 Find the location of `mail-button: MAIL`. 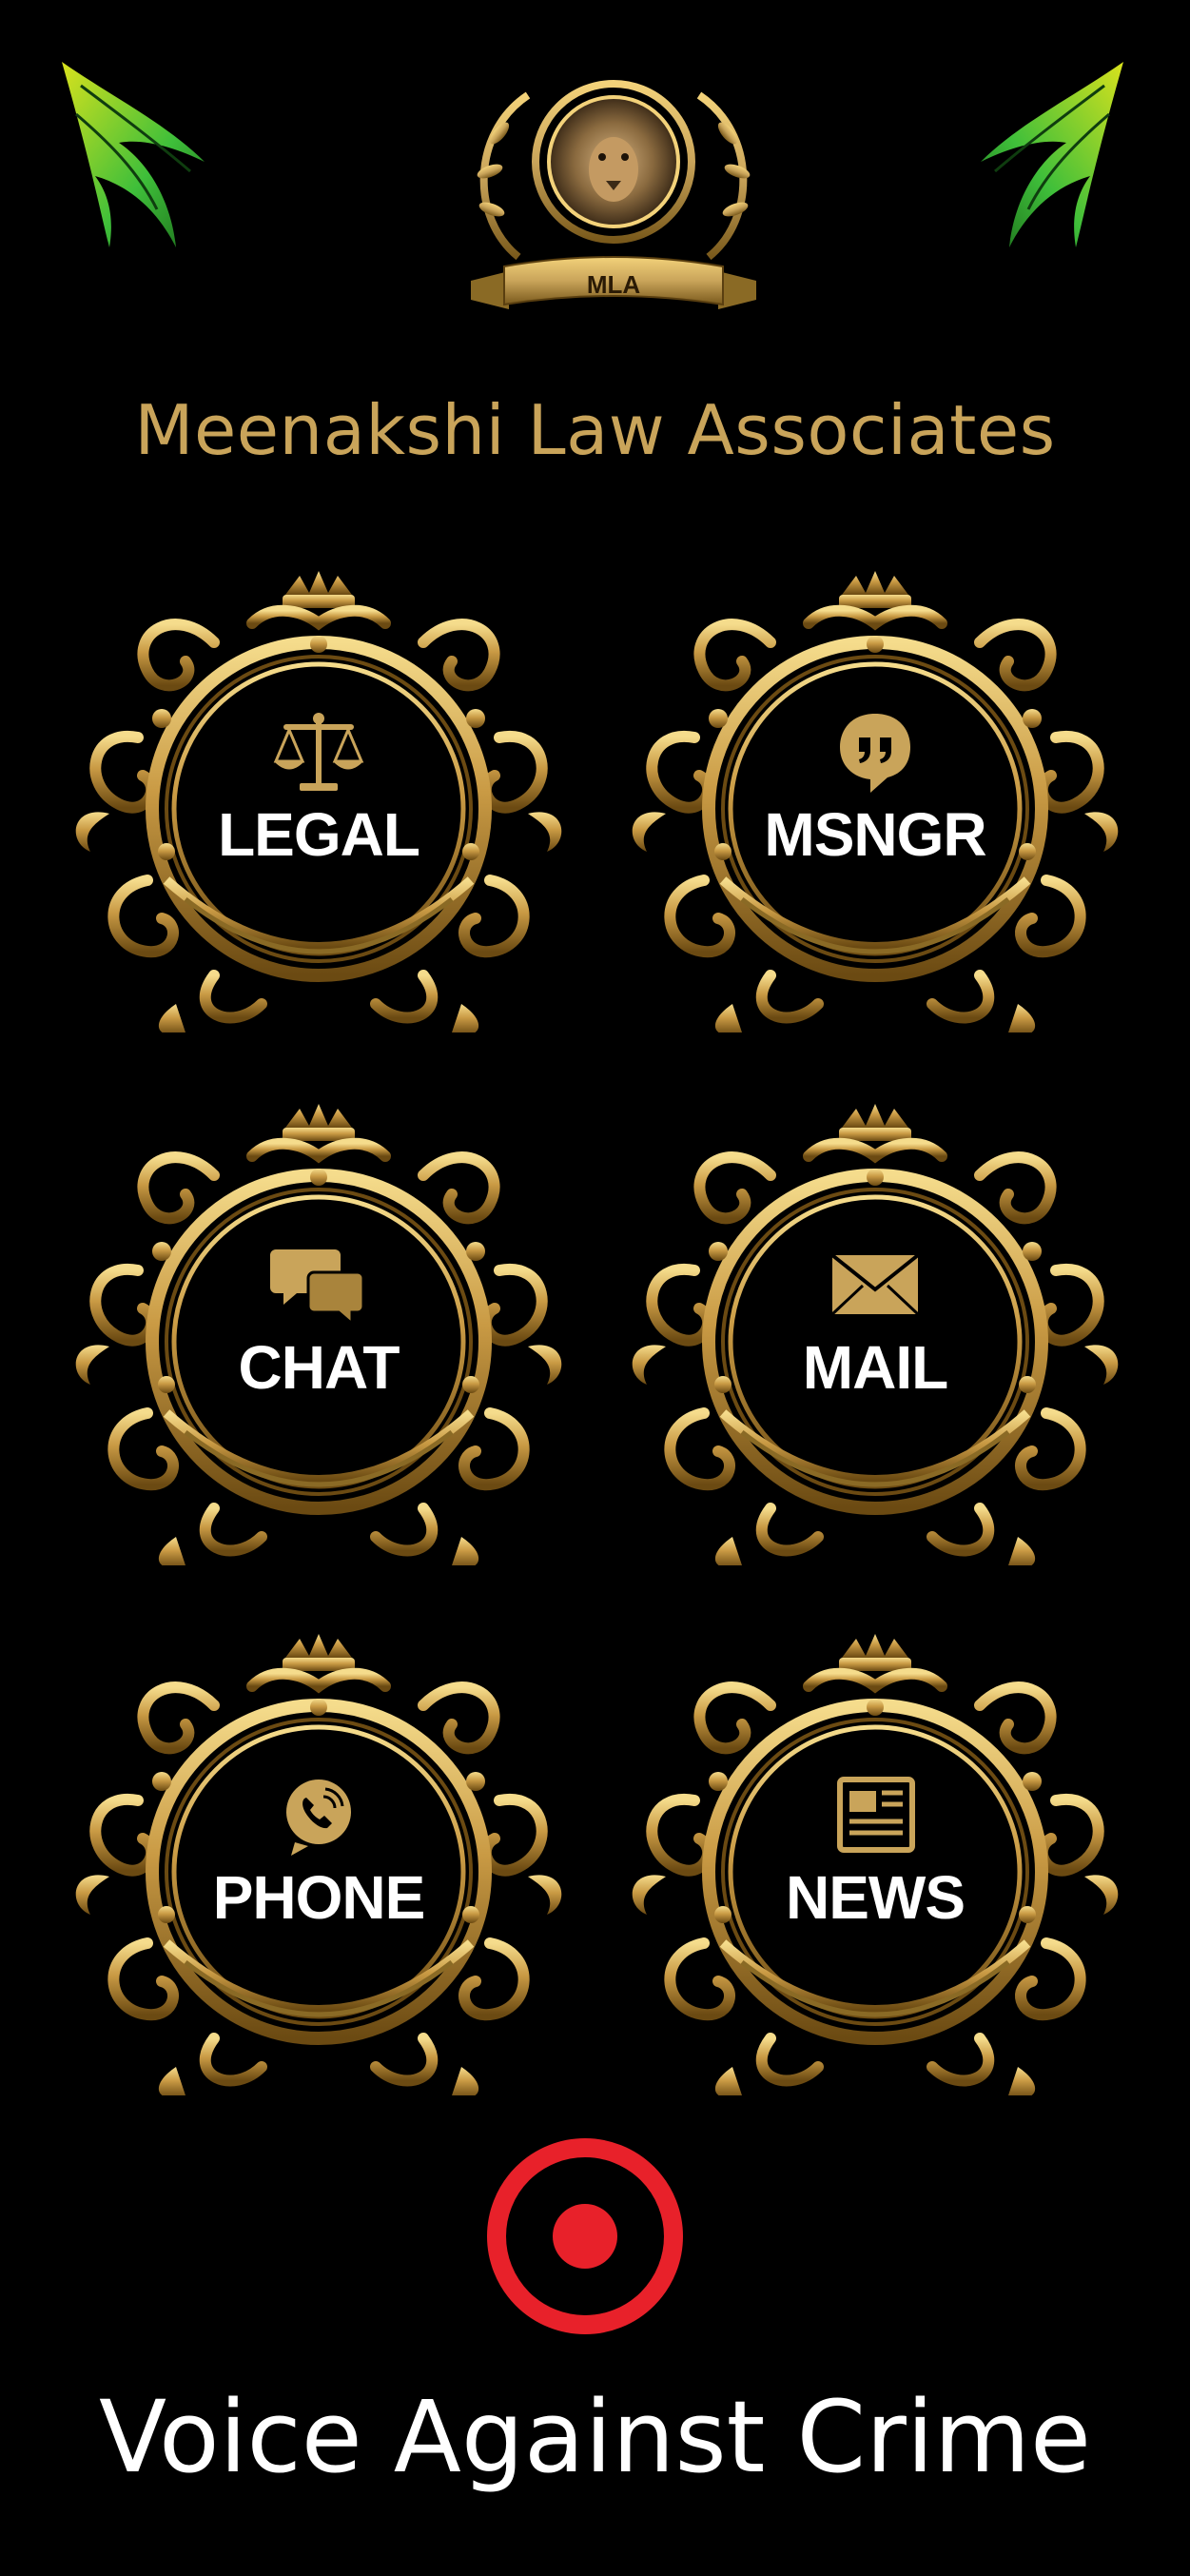

mail-button: MAIL is located at coordinates (875, 1332).